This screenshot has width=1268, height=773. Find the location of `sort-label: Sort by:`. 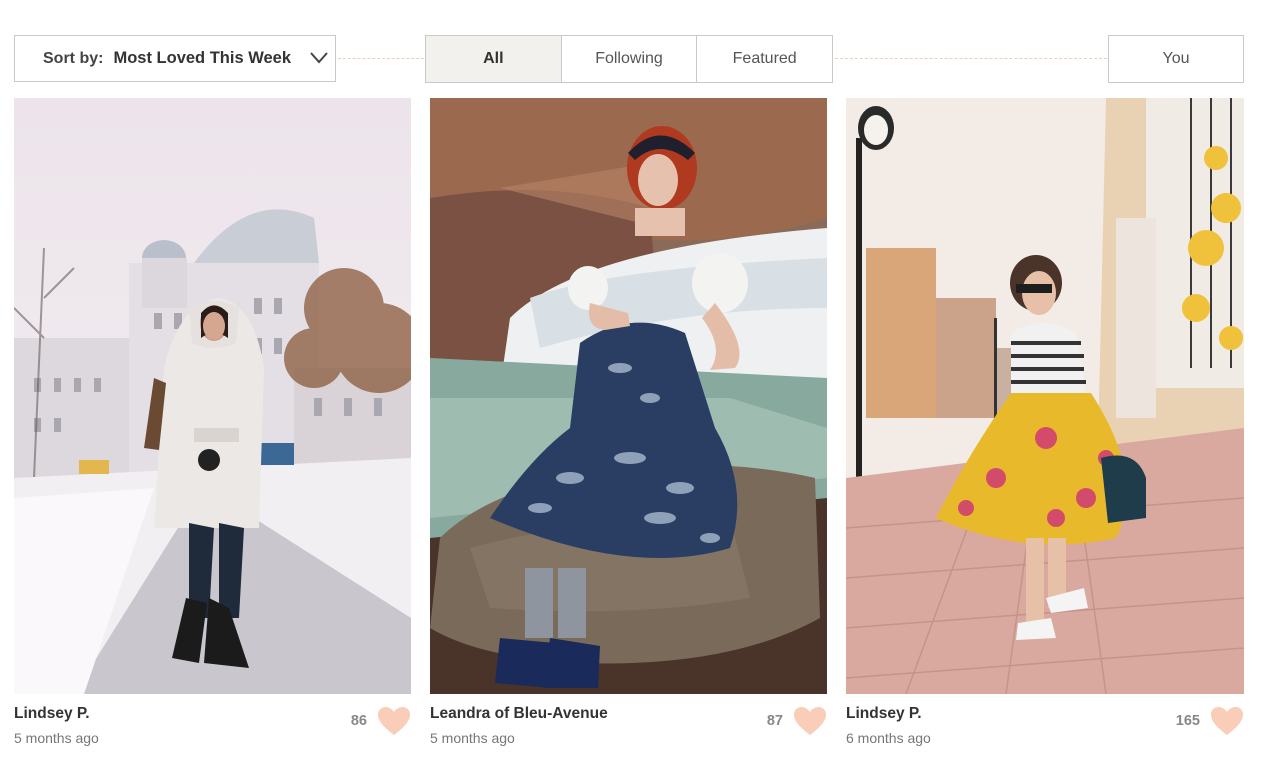

sort-label: Sort by: is located at coordinates (73, 58).